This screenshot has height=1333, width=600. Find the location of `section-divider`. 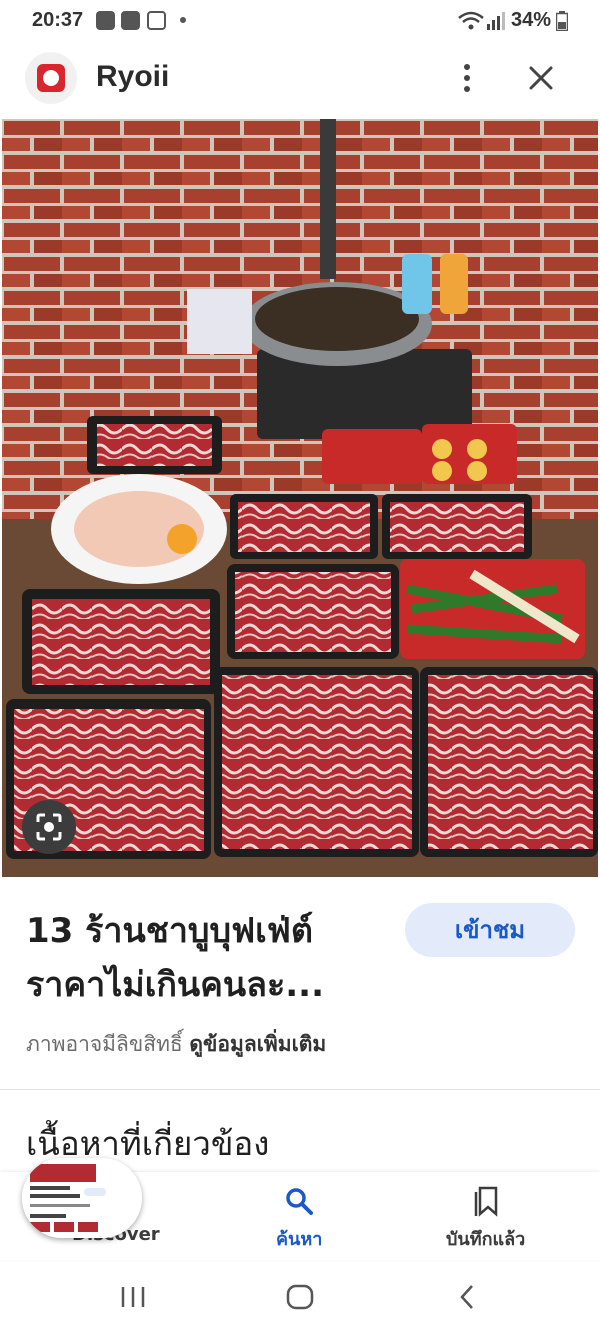

section-divider is located at coordinates (300, 1089).